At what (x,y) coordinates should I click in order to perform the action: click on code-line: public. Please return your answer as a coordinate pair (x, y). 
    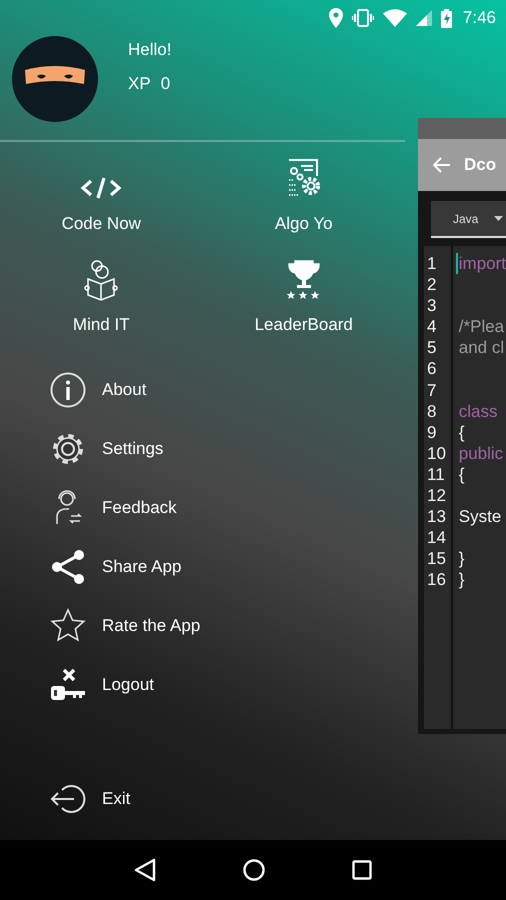
    Looking at the image, I should click on (481, 453).